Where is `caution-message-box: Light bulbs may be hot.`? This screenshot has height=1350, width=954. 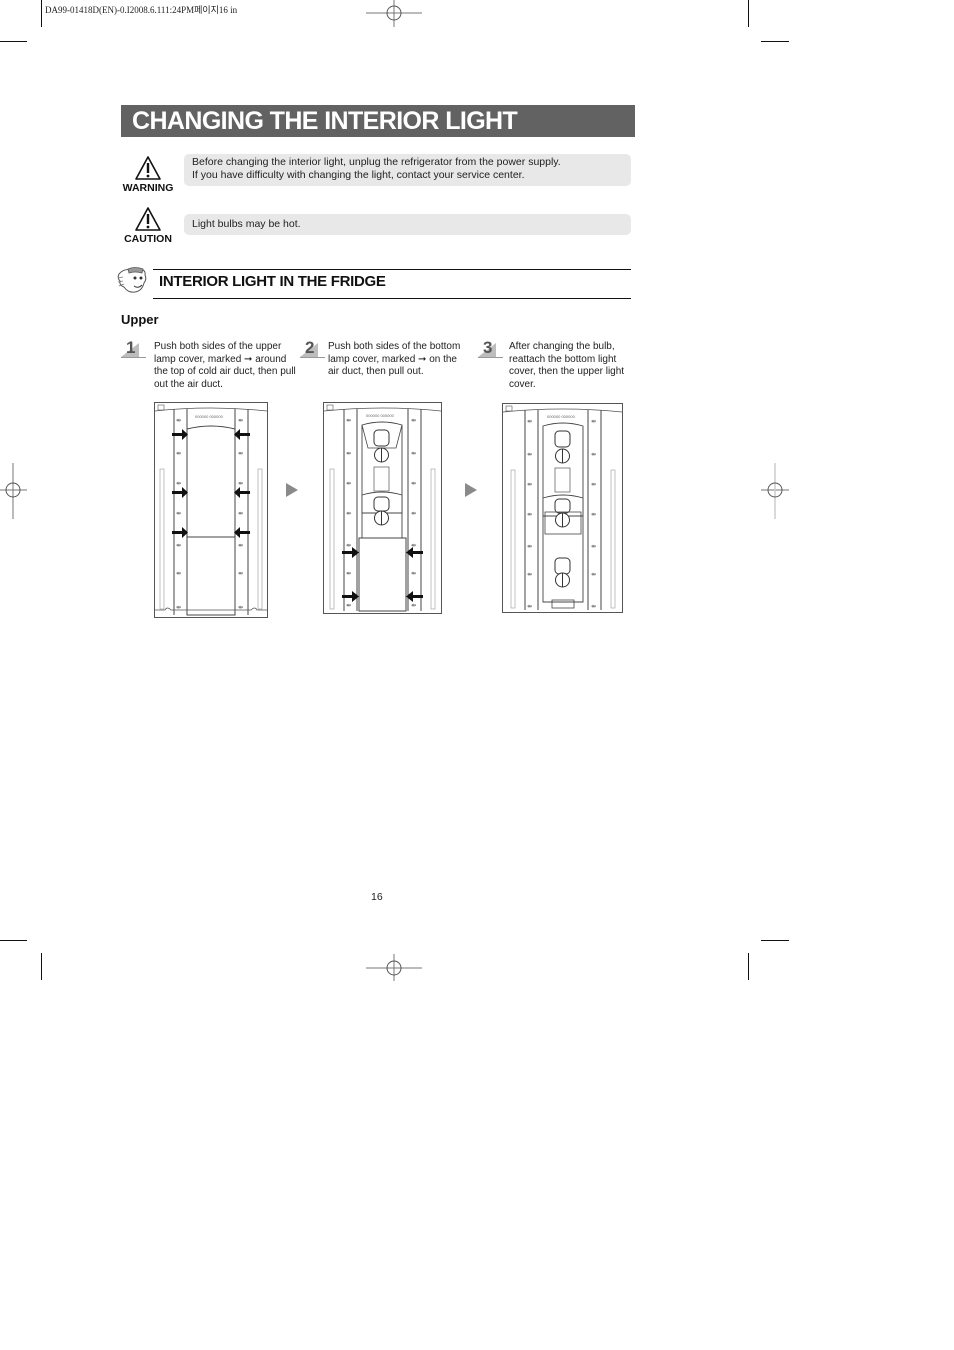
caution-message-box: Light bulbs may be hot. is located at coordinates (407, 224).